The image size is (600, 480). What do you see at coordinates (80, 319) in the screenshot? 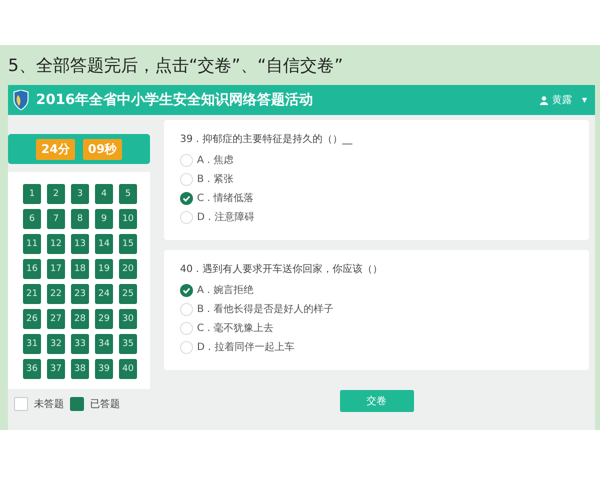
I see `question-number-button: 28` at bounding box center [80, 319].